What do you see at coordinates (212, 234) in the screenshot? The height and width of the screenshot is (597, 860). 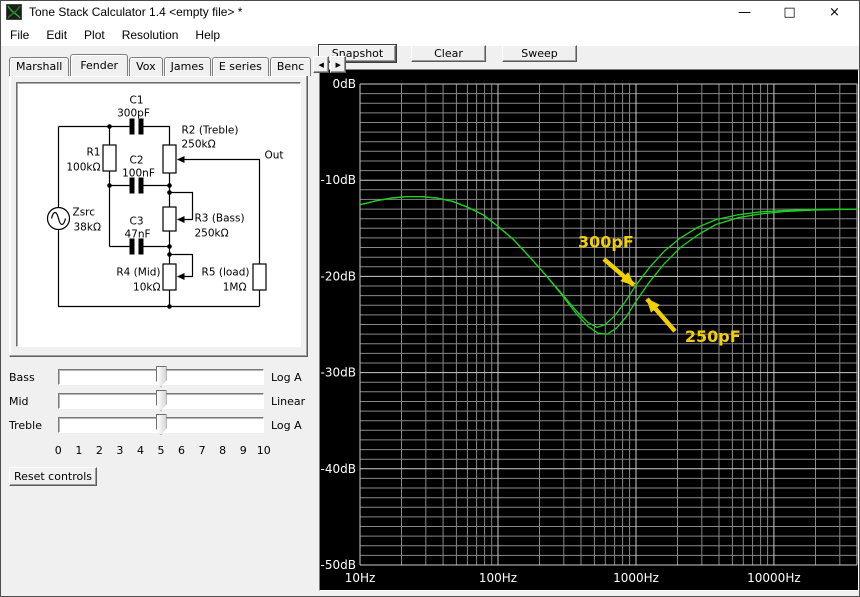 I see `r3-value: 250kΩ` at bounding box center [212, 234].